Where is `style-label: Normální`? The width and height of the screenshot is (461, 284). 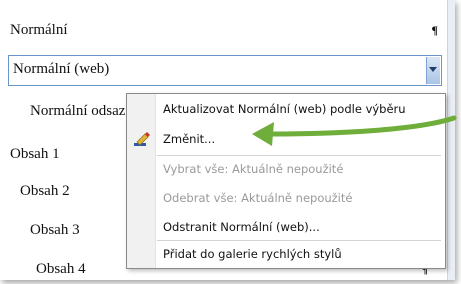 style-label: Normální is located at coordinates (39, 30).